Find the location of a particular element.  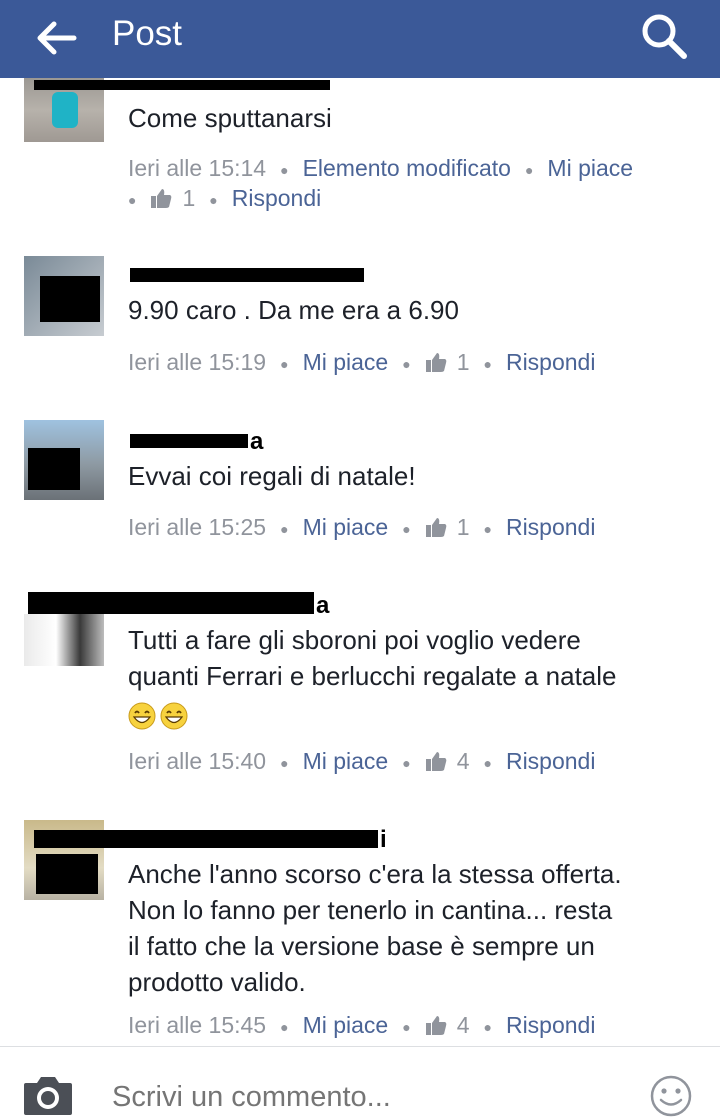

edited-link: Elemento modificato is located at coordinates (407, 168).